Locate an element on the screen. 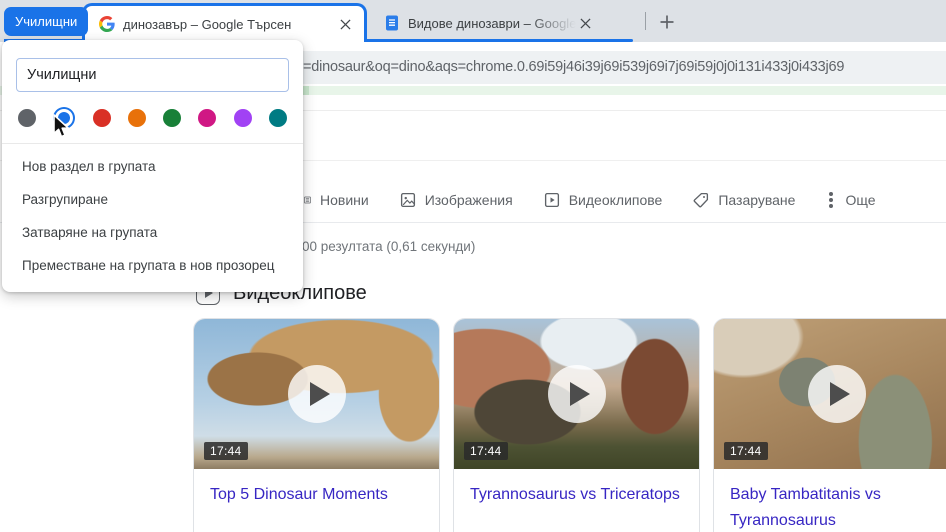 The image size is (946, 532). menu-item-move-group-new-window: Преместване на групата в нов прозорец is located at coordinates (152, 265).